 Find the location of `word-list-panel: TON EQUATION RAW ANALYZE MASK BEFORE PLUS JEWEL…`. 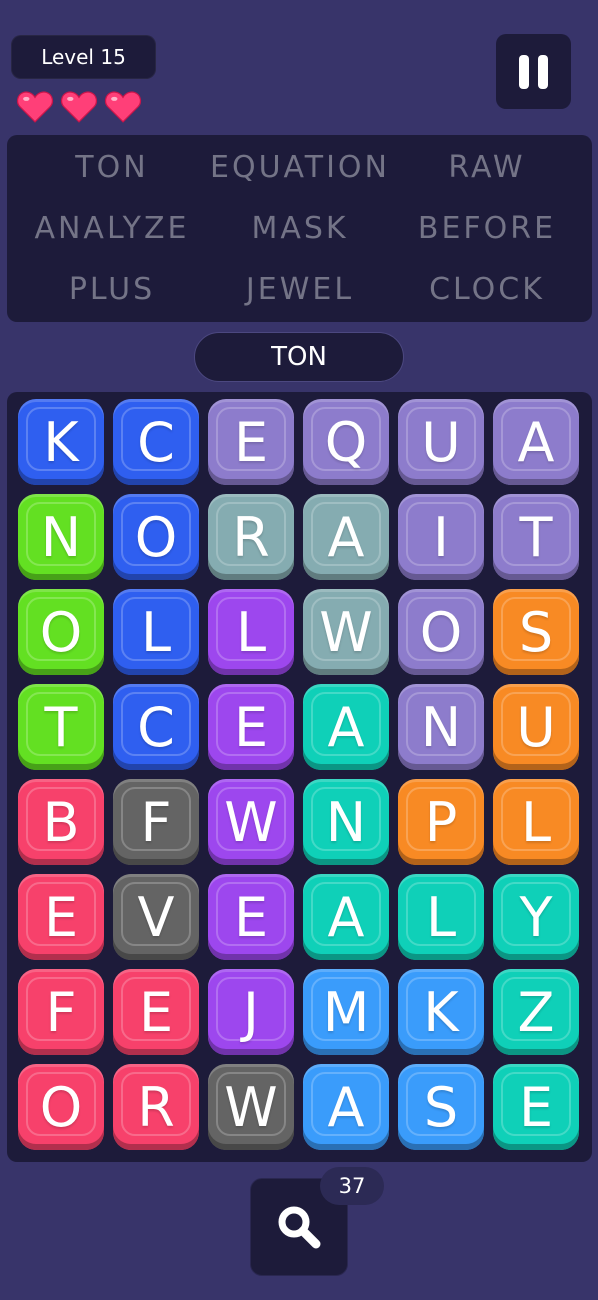

word-list-panel: TON EQUATION RAW ANALYZE MASK BEFORE PLUS JEWEL… is located at coordinates (299, 228).